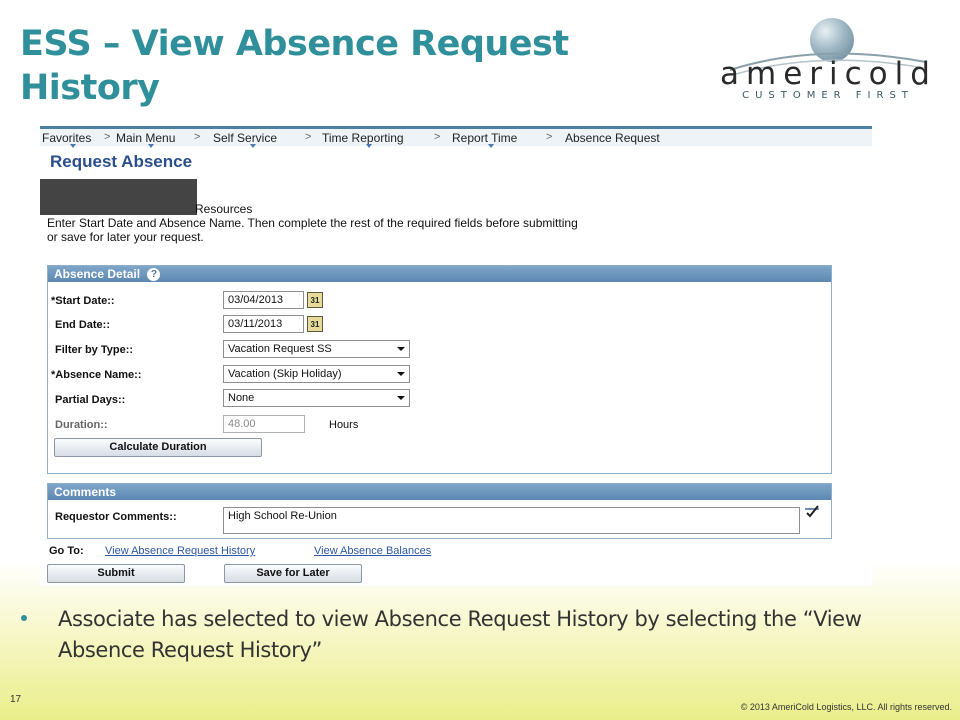 The image size is (960, 720). I want to click on end-date-input: 03/11/2013, so click(263, 324).